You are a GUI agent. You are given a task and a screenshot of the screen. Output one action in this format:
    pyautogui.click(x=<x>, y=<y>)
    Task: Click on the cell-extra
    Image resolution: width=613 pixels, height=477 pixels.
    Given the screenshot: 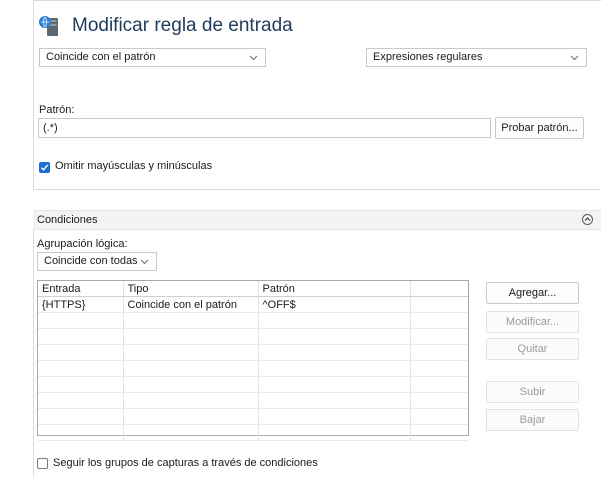 What is the action you would take?
    pyautogui.click(x=439, y=304)
    